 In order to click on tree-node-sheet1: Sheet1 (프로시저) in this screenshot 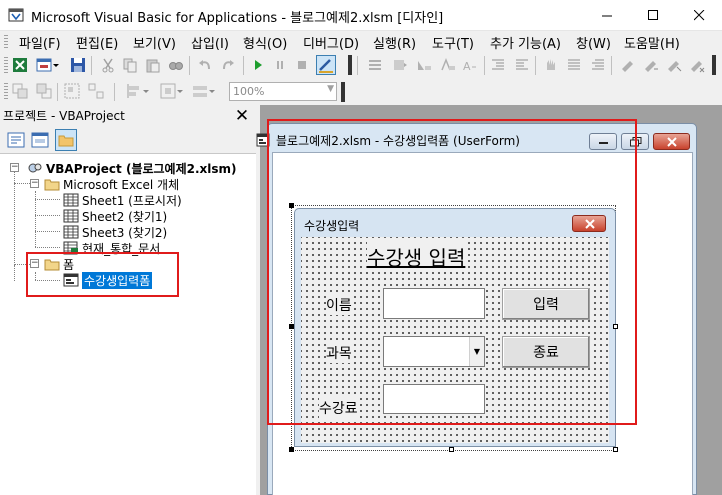, I will do `click(122, 200)`.